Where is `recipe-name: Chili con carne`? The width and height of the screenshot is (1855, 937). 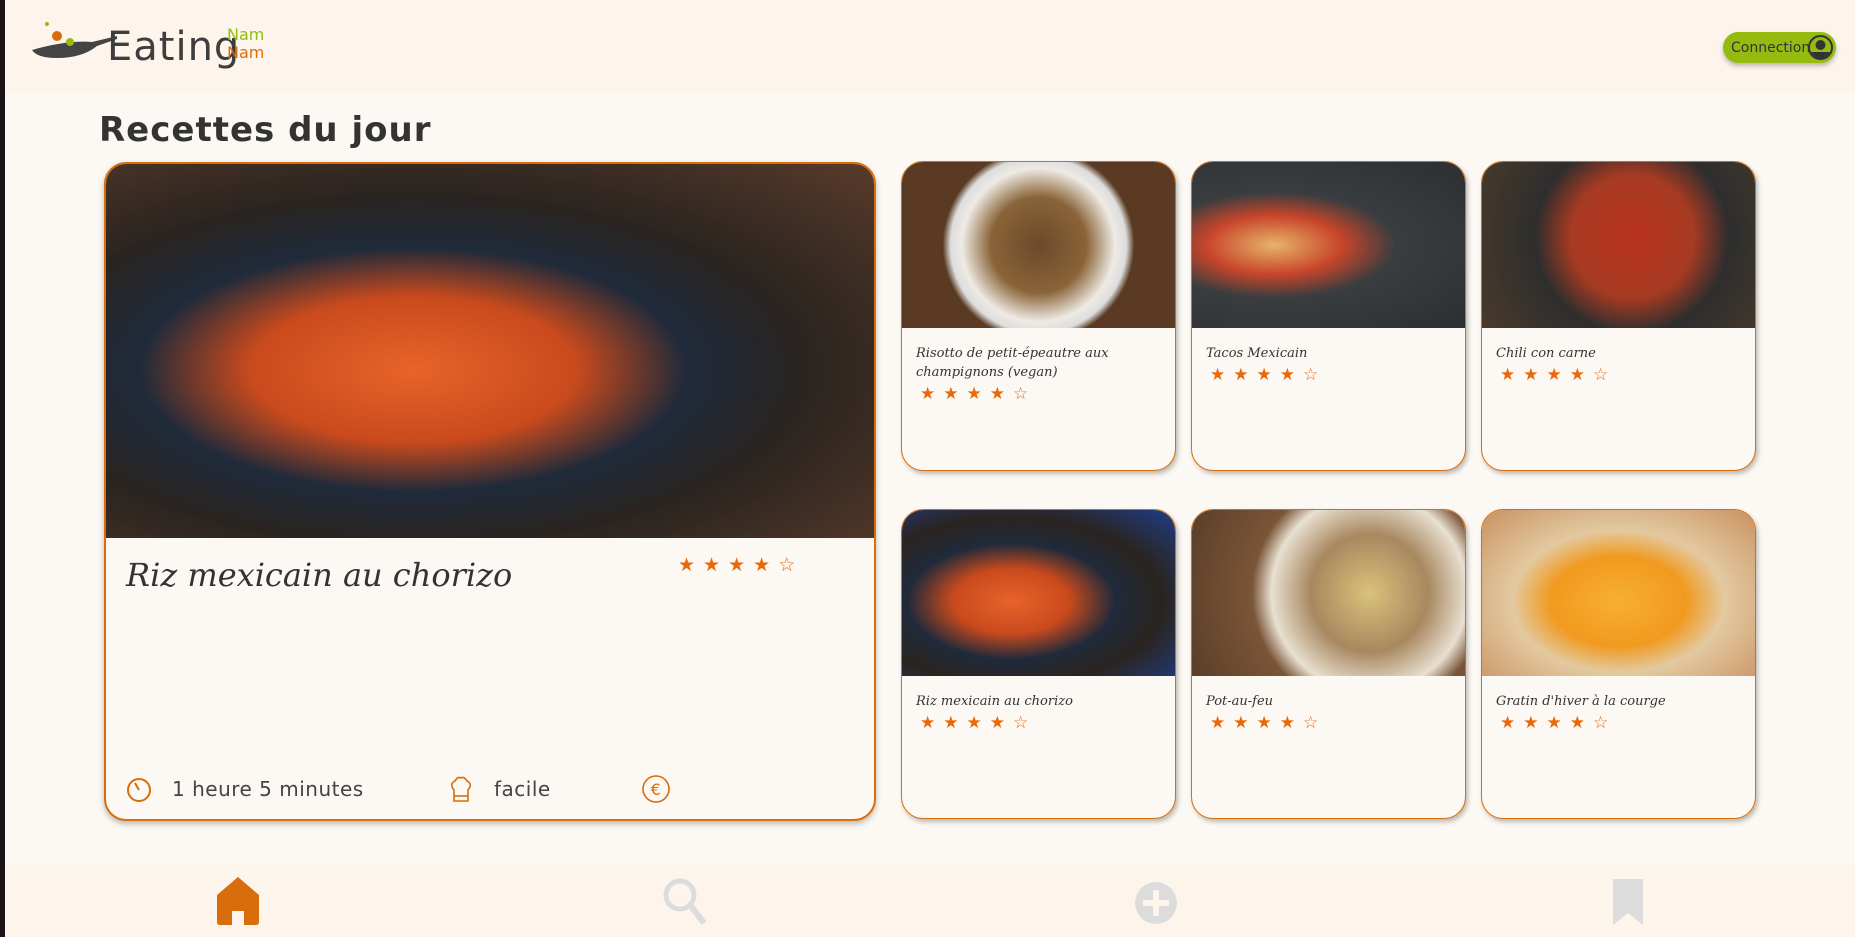 recipe-name: Chili con carne is located at coordinates (1546, 353).